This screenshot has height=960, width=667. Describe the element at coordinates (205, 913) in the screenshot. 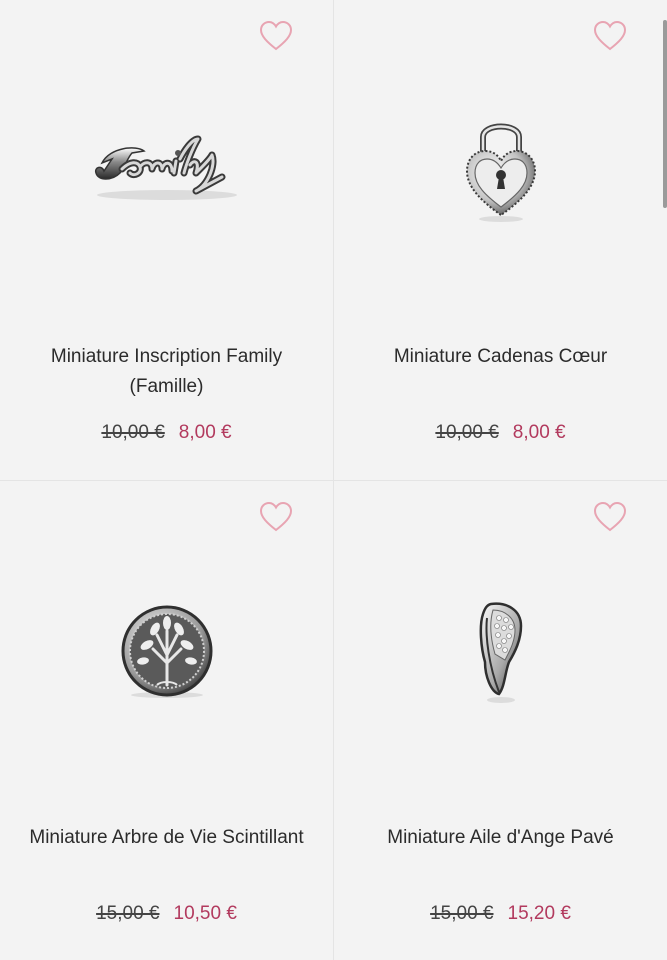

I see `sale-price: 10,50 €` at that location.